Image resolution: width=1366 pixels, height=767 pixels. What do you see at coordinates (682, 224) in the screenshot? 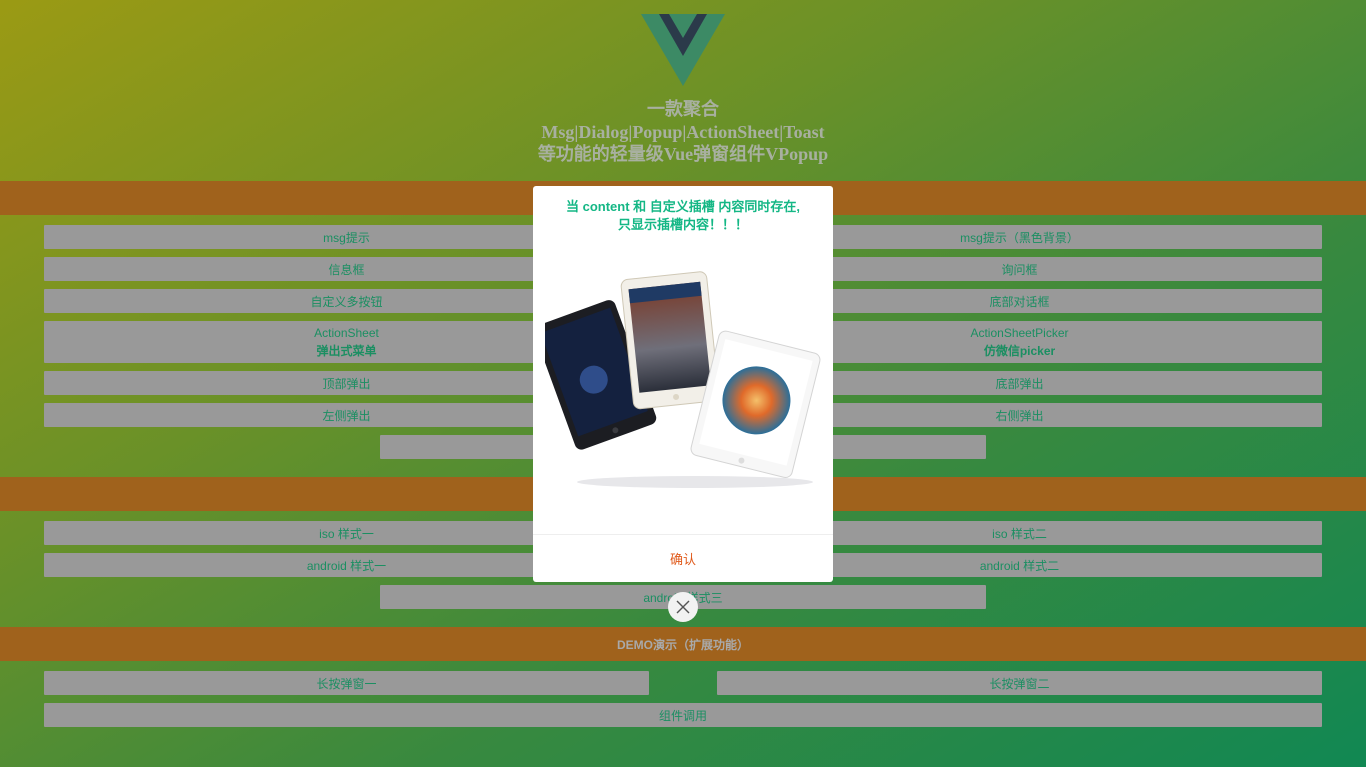
I see `dialog-content-line-2: 只显示插槽内容！！！` at bounding box center [682, 224].